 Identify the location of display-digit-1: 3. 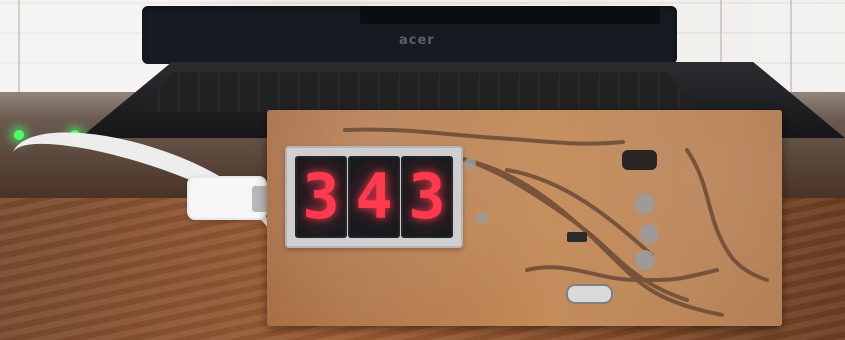
(321, 196).